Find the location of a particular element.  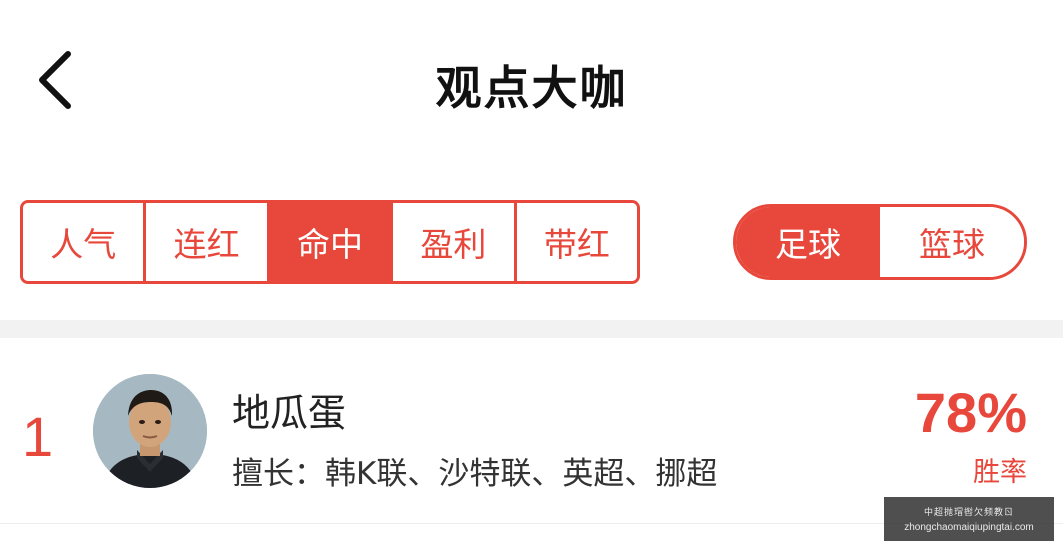

watermark: 中超抛瑁辔欠频教ㄖ zhongchaomaiqiupingtai.com is located at coordinates (969, 519).